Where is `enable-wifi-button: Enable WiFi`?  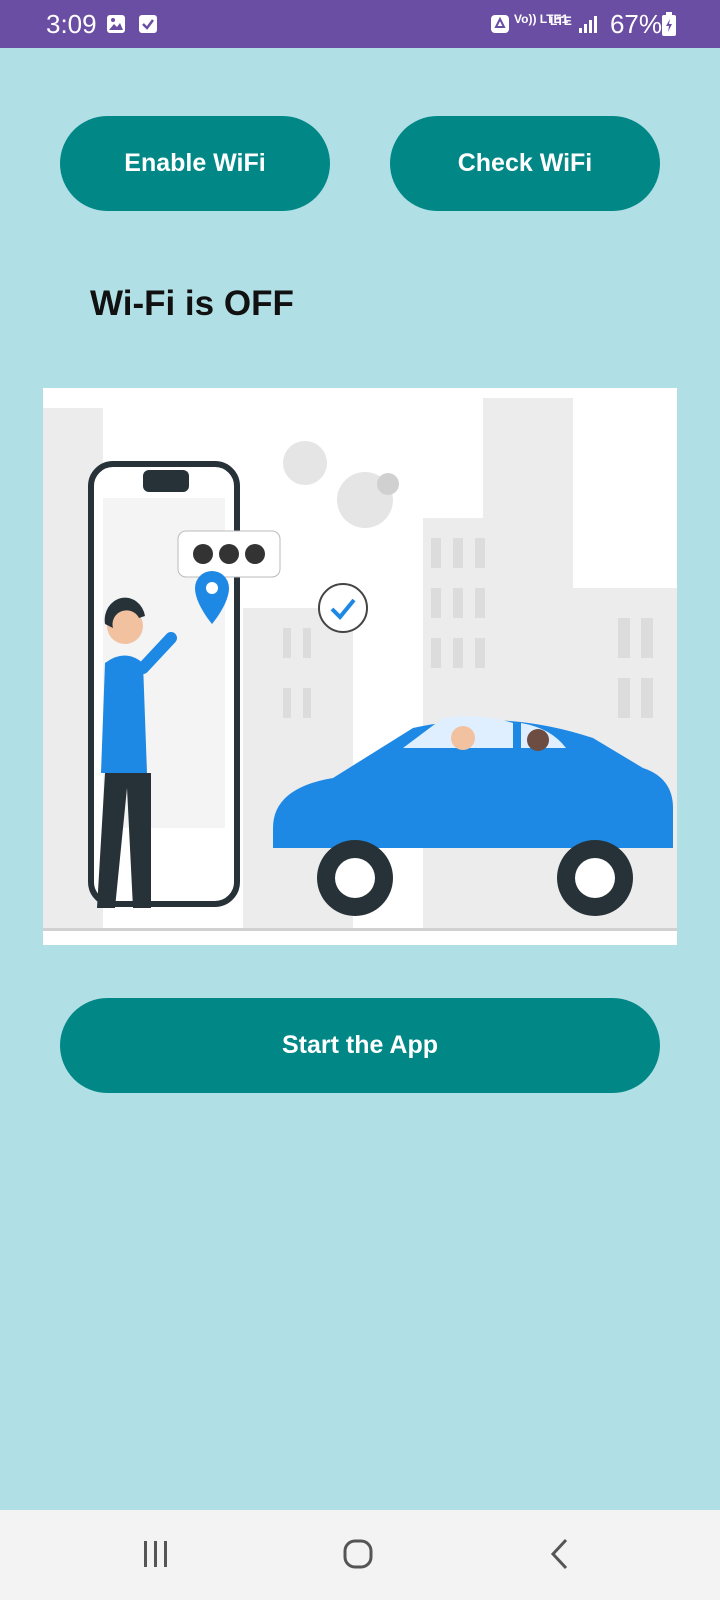
enable-wifi-button: Enable WiFi is located at coordinates (195, 163).